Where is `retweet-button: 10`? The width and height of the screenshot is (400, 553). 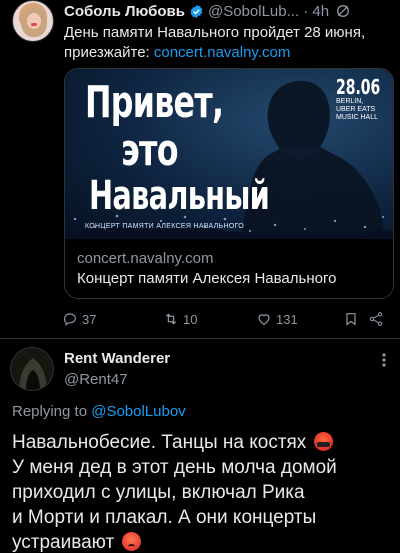
retweet-button: 10 is located at coordinates (180, 319).